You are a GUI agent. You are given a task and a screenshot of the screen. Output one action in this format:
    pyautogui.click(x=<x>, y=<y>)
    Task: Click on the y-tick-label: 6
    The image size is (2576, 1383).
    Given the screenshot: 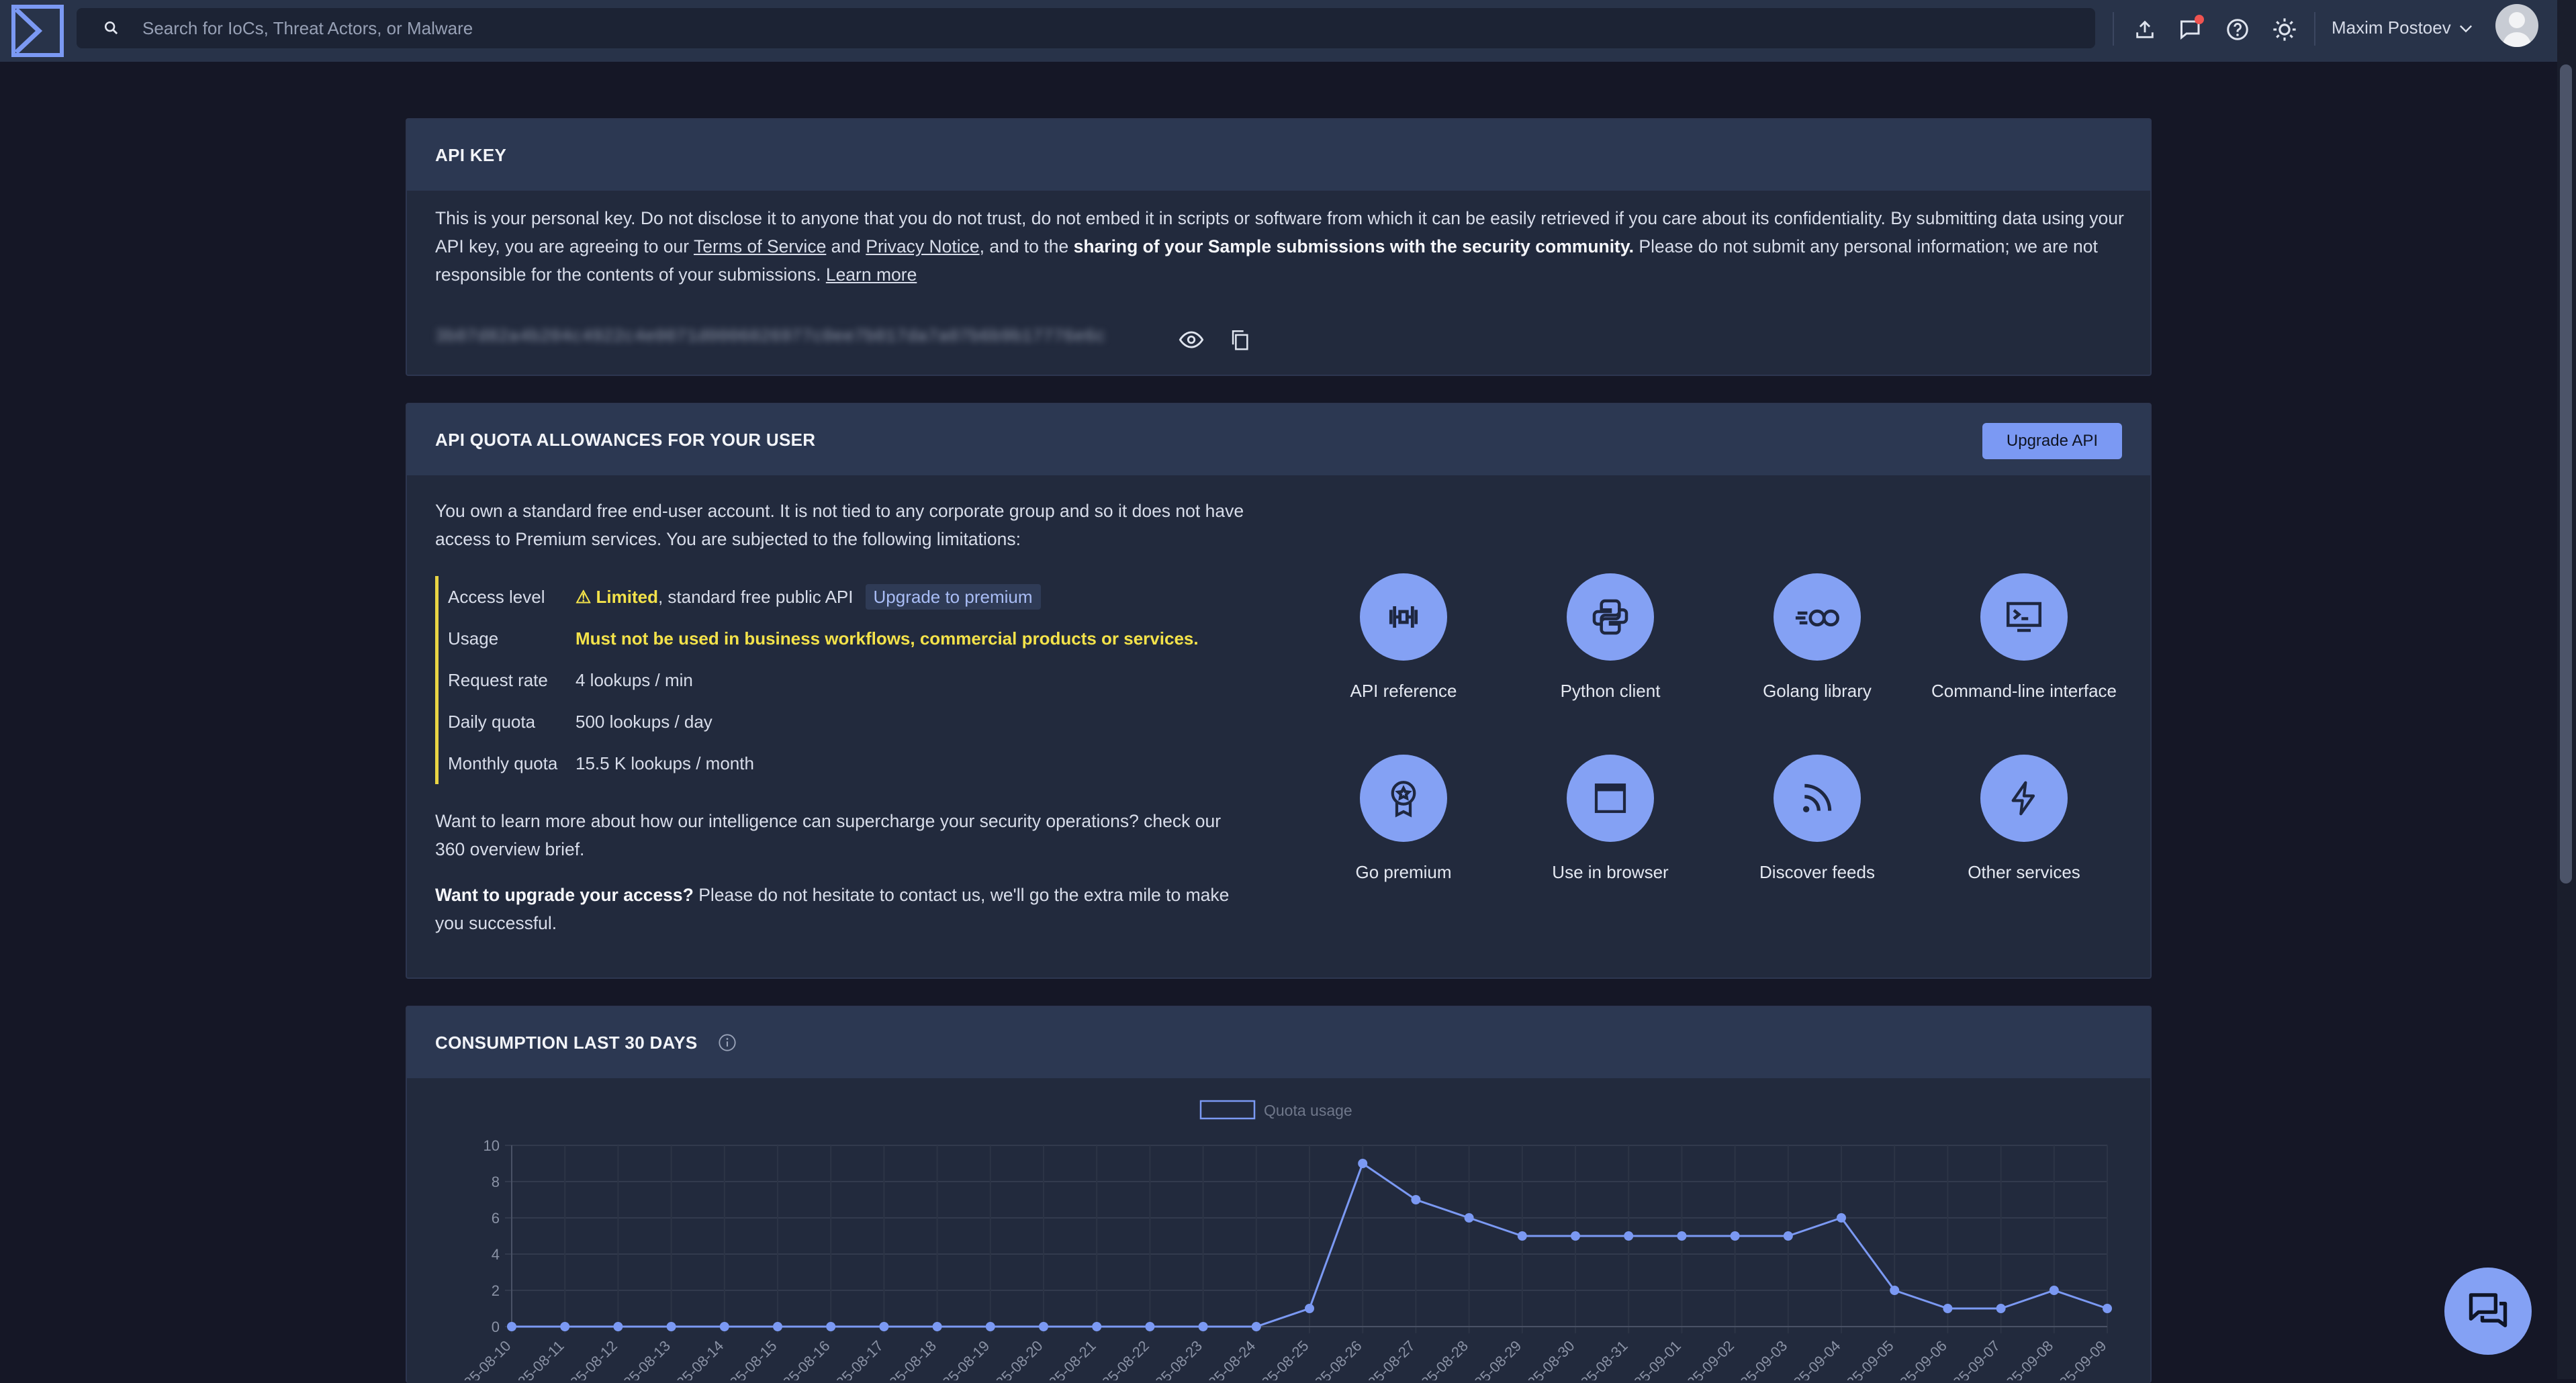 What is the action you would take?
    pyautogui.click(x=496, y=1218)
    